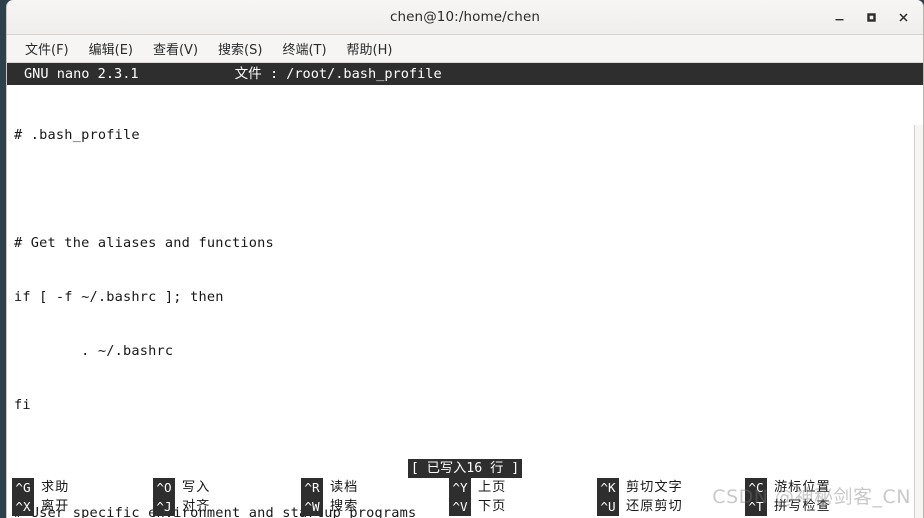  Describe the element at coordinates (55, 487) in the screenshot. I see `shortcut-label: 求助` at that location.